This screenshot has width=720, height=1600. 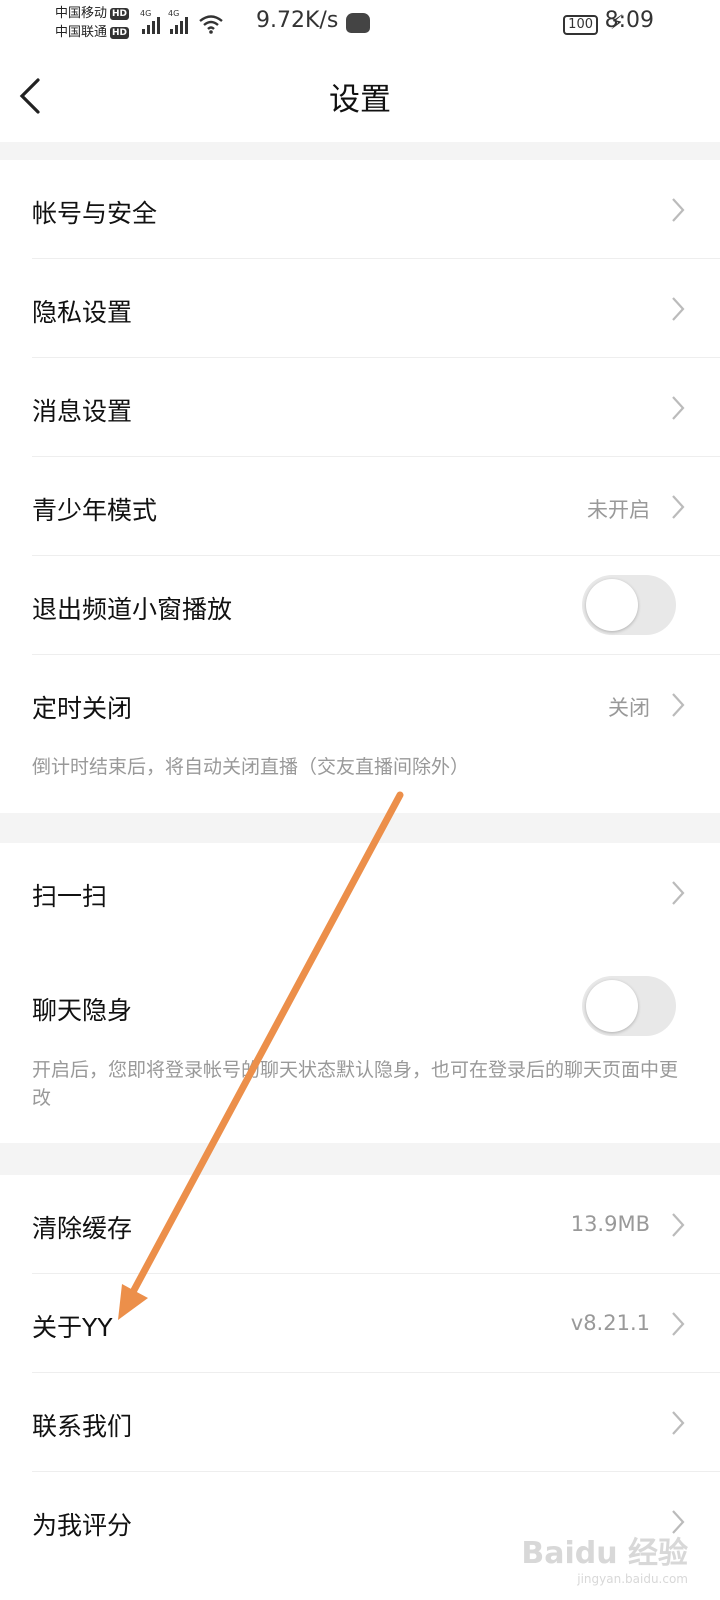 I want to click on title-bar: 设置, so click(x=360, y=96).